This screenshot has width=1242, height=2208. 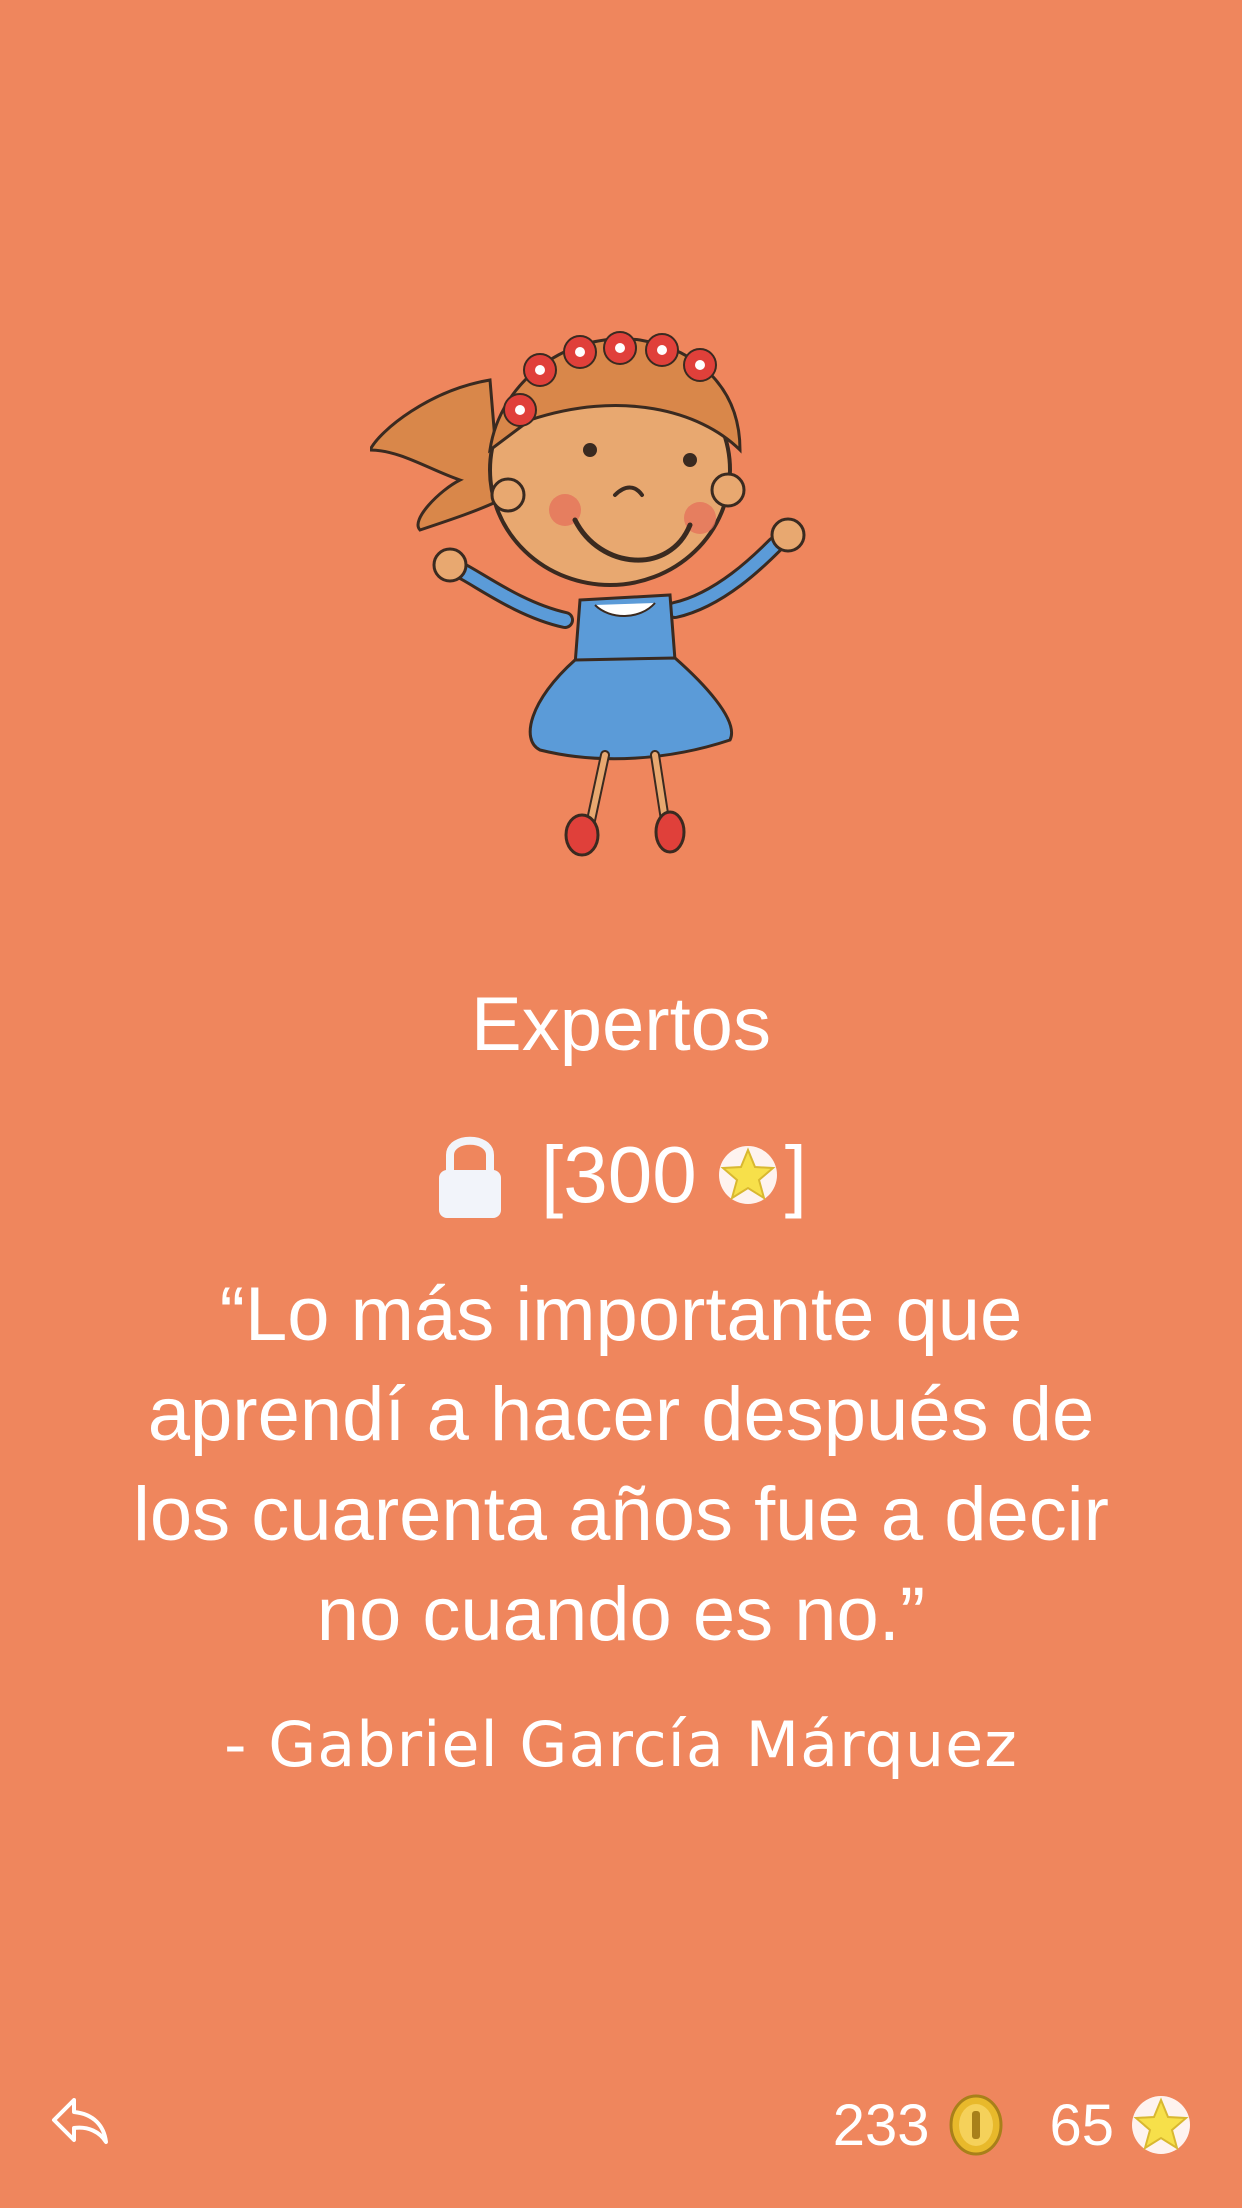 I want to click on coin-count: 233, so click(x=881, y=2125).